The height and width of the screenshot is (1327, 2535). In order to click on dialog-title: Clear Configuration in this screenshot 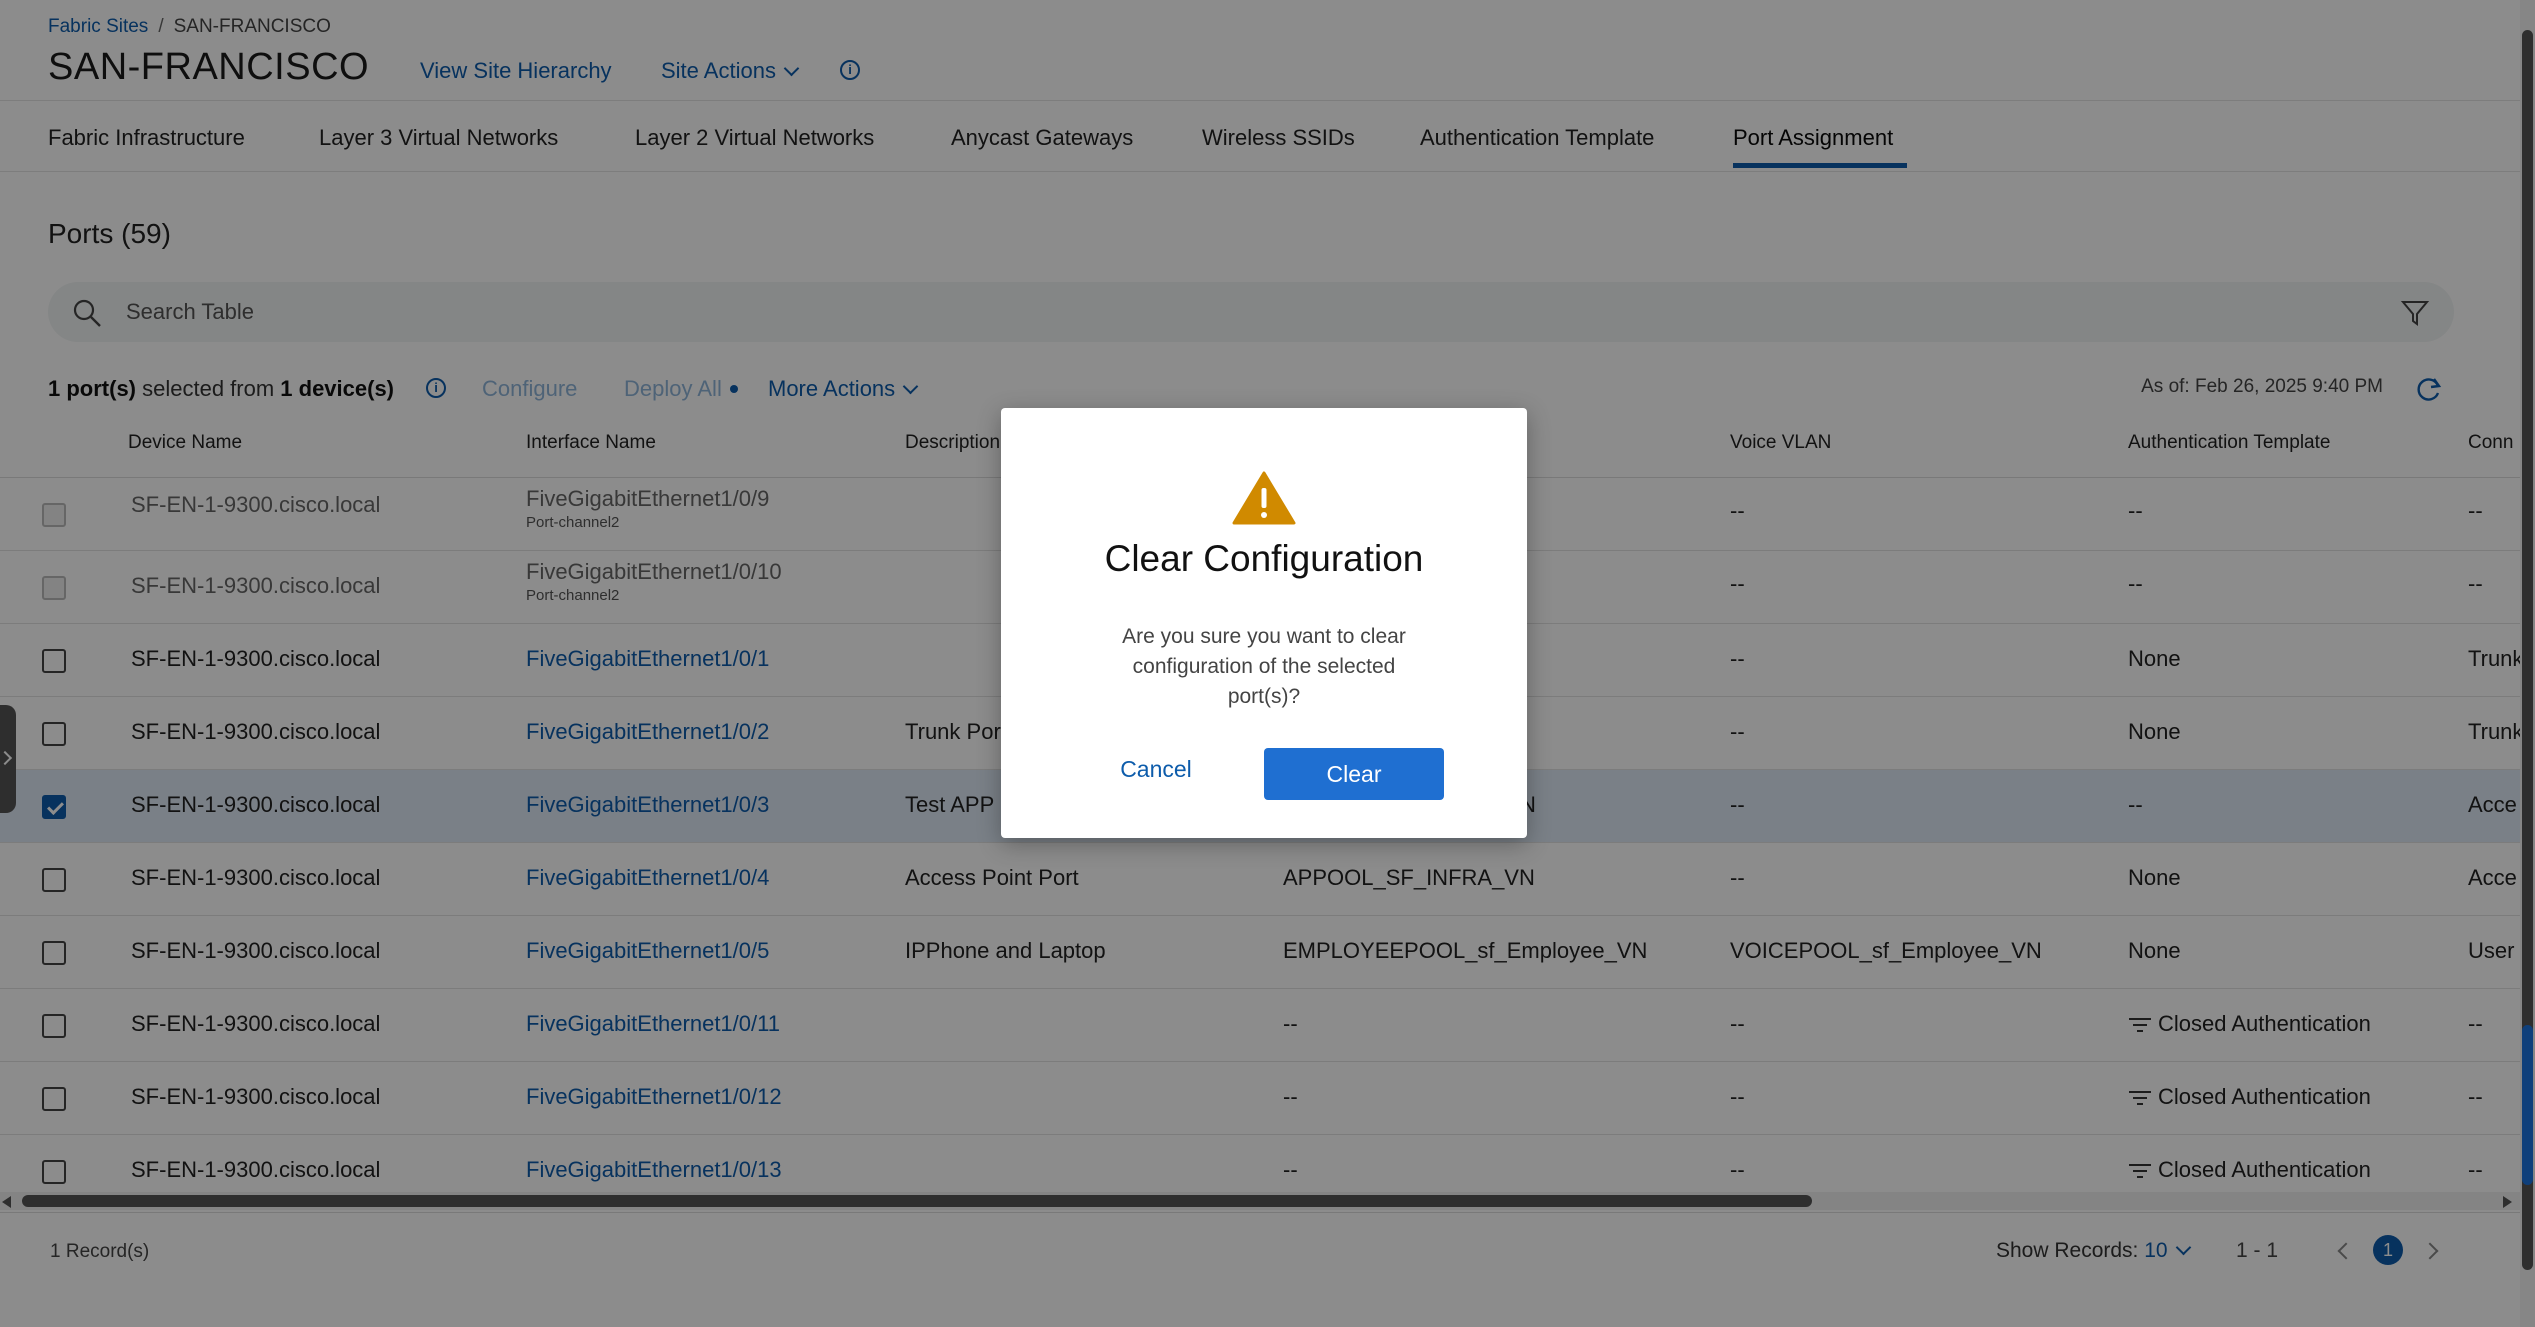, I will do `click(1264, 558)`.